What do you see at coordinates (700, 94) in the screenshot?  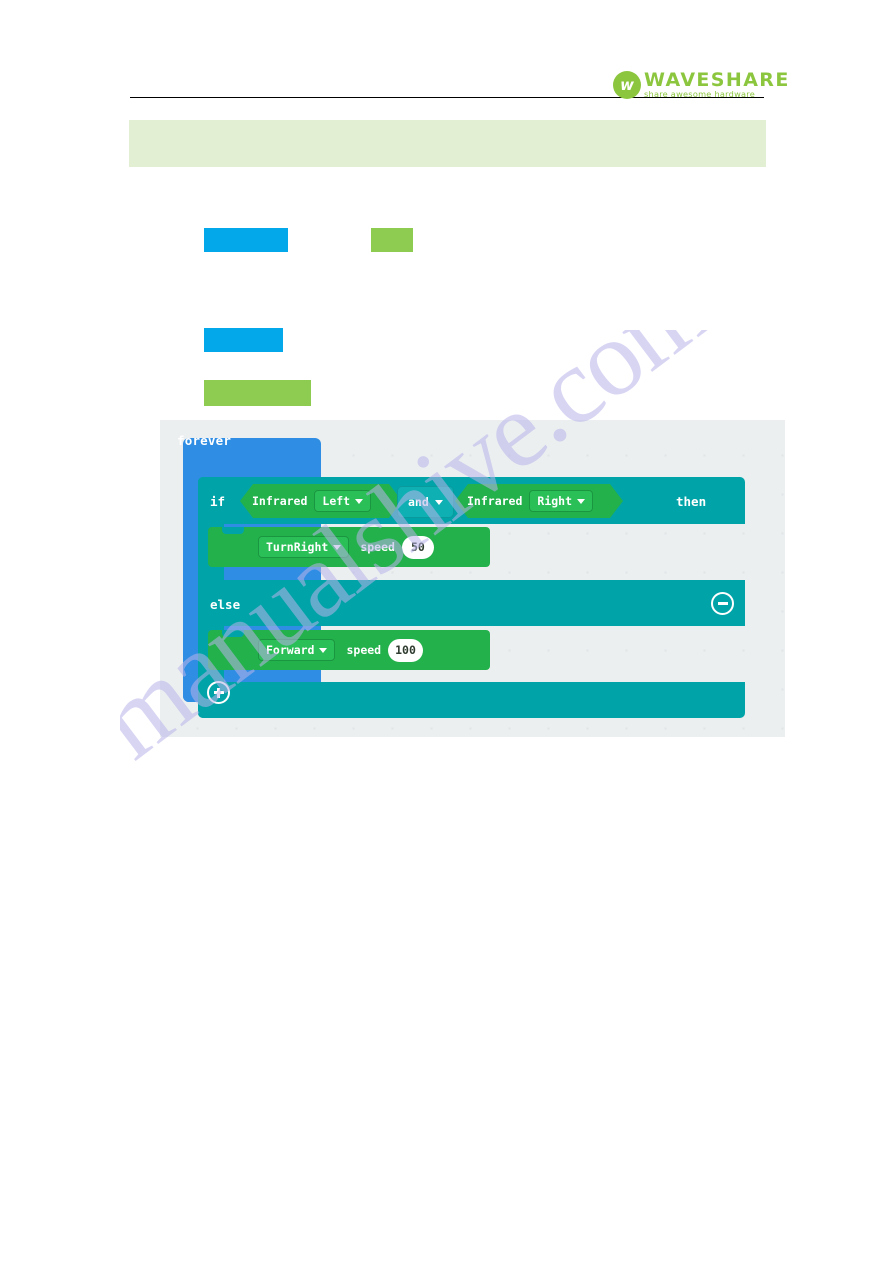 I see `logo-tagline: share awesome hardware` at bounding box center [700, 94].